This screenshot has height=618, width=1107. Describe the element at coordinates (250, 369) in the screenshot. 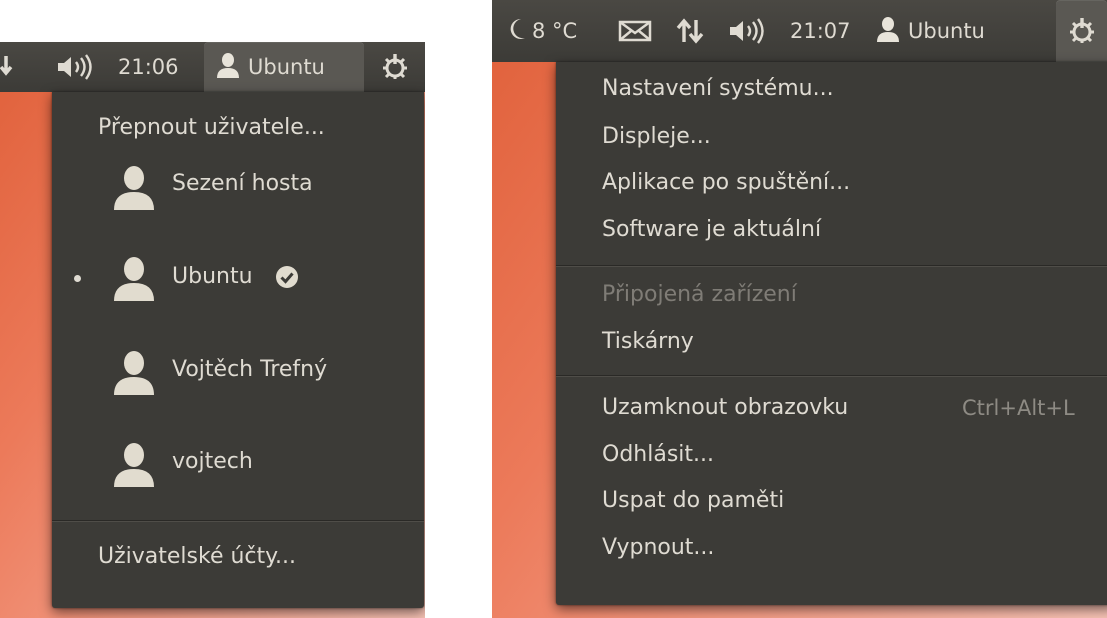

I see `user-row-label: Vojtěch Trefný` at that location.